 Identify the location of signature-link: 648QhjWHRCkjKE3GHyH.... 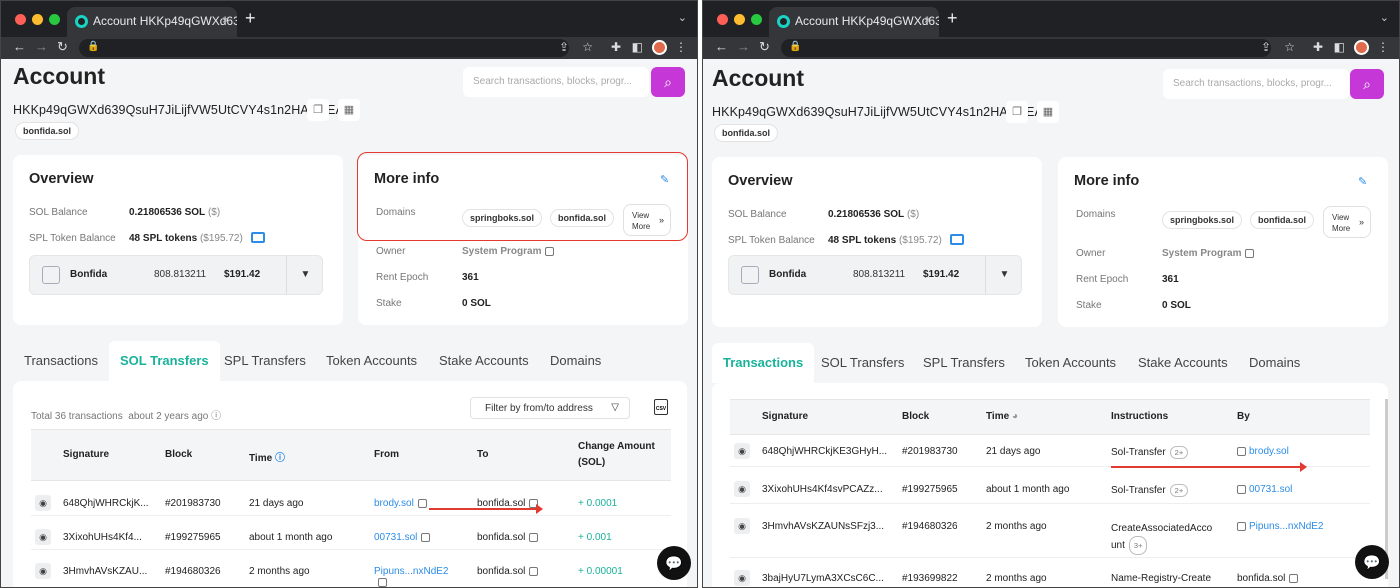
(824, 451).